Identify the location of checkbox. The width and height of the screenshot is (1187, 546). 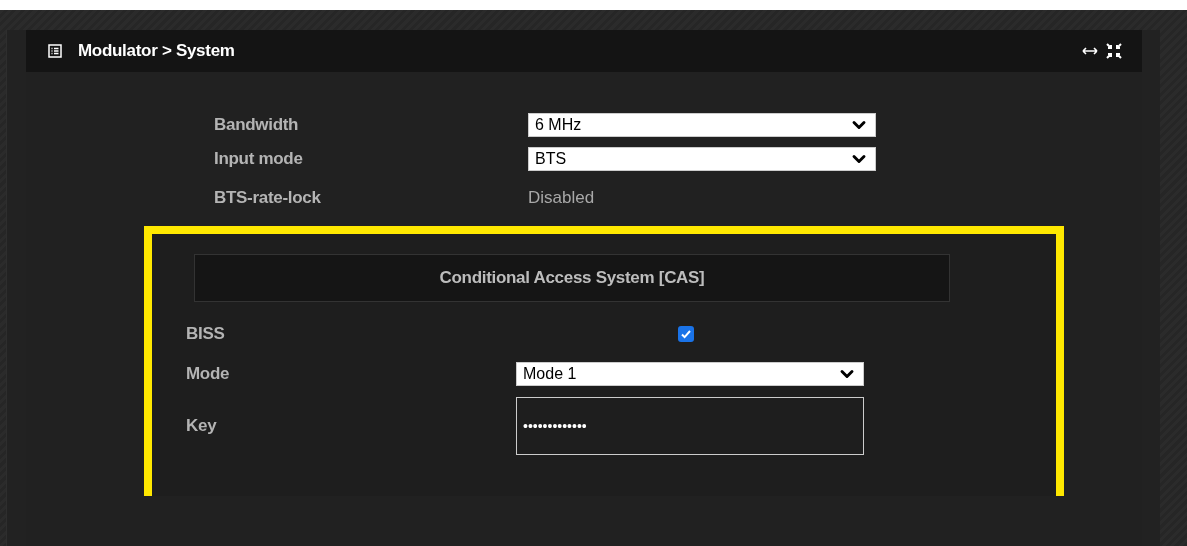
(686, 334).